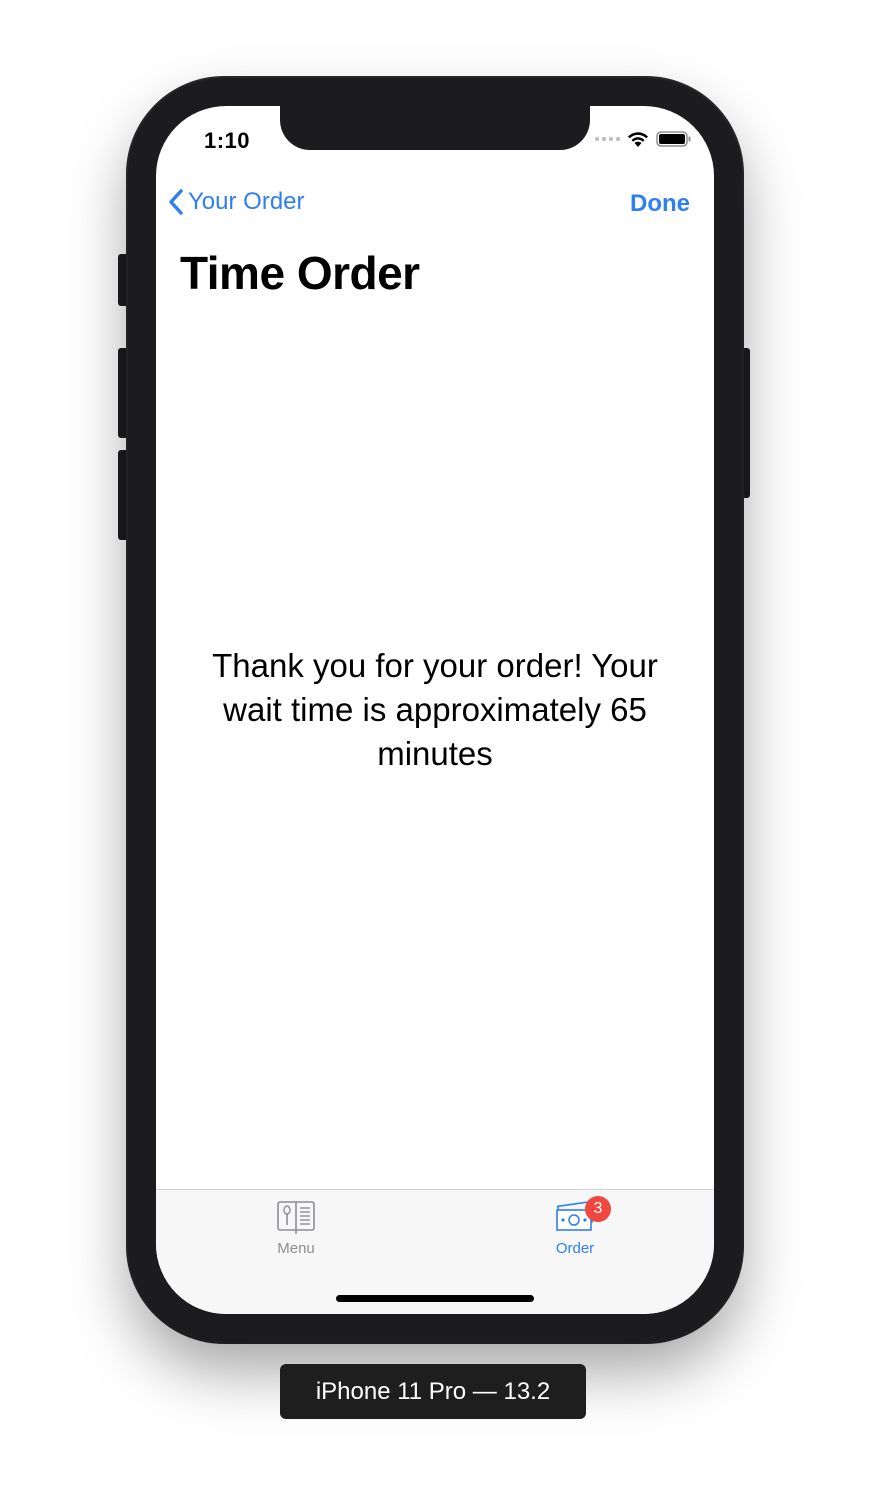 The width and height of the screenshot is (870, 1492). Describe the element at coordinates (435, 1251) in the screenshot. I see `tab-bar: Menu 3 Order` at that location.